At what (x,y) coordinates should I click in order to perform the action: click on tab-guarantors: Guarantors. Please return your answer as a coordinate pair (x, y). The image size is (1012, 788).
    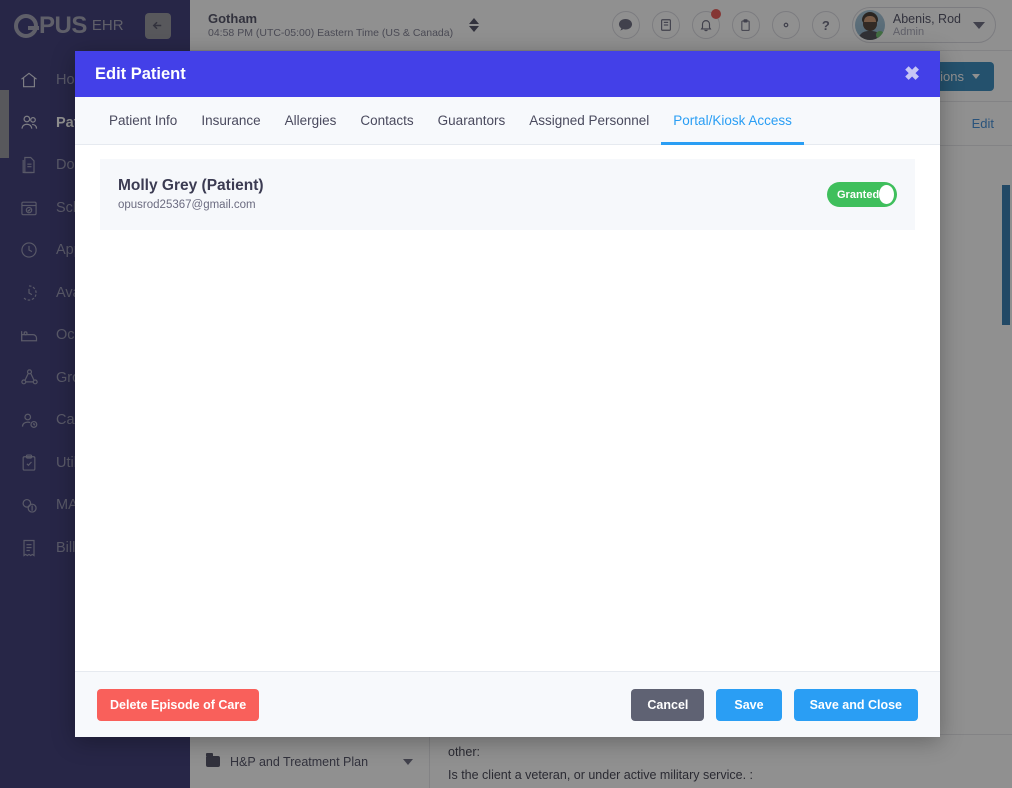
    Looking at the image, I should click on (472, 120).